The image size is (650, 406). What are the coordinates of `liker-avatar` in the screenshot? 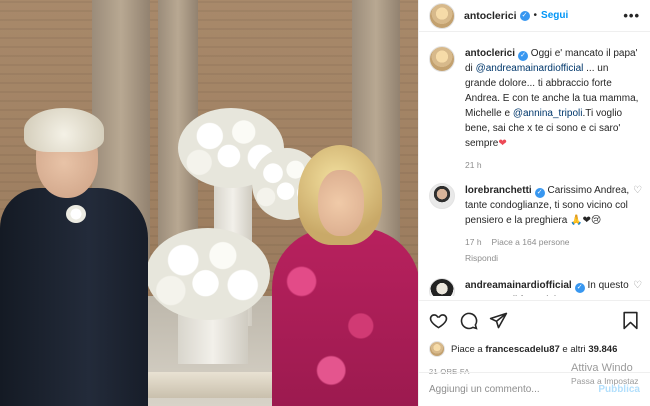 It's located at (437, 349).